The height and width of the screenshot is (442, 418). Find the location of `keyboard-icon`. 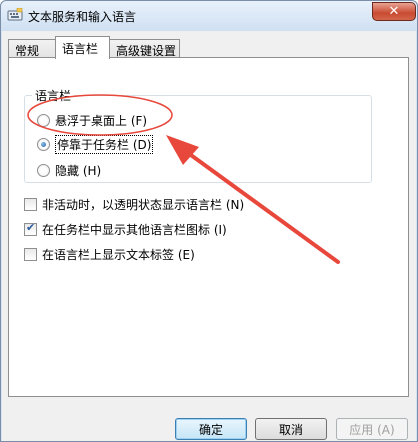

keyboard-icon is located at coordinates (15, 14).